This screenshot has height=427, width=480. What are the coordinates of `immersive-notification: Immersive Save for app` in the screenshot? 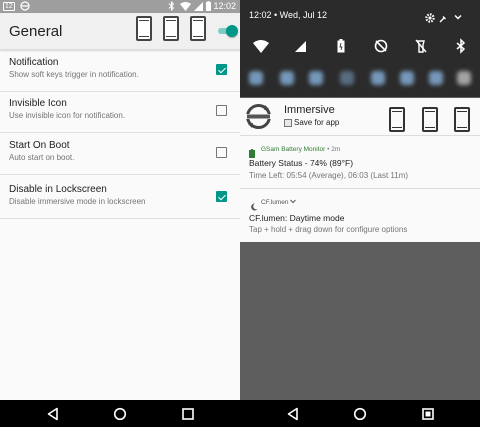 It's located at (360, 117).